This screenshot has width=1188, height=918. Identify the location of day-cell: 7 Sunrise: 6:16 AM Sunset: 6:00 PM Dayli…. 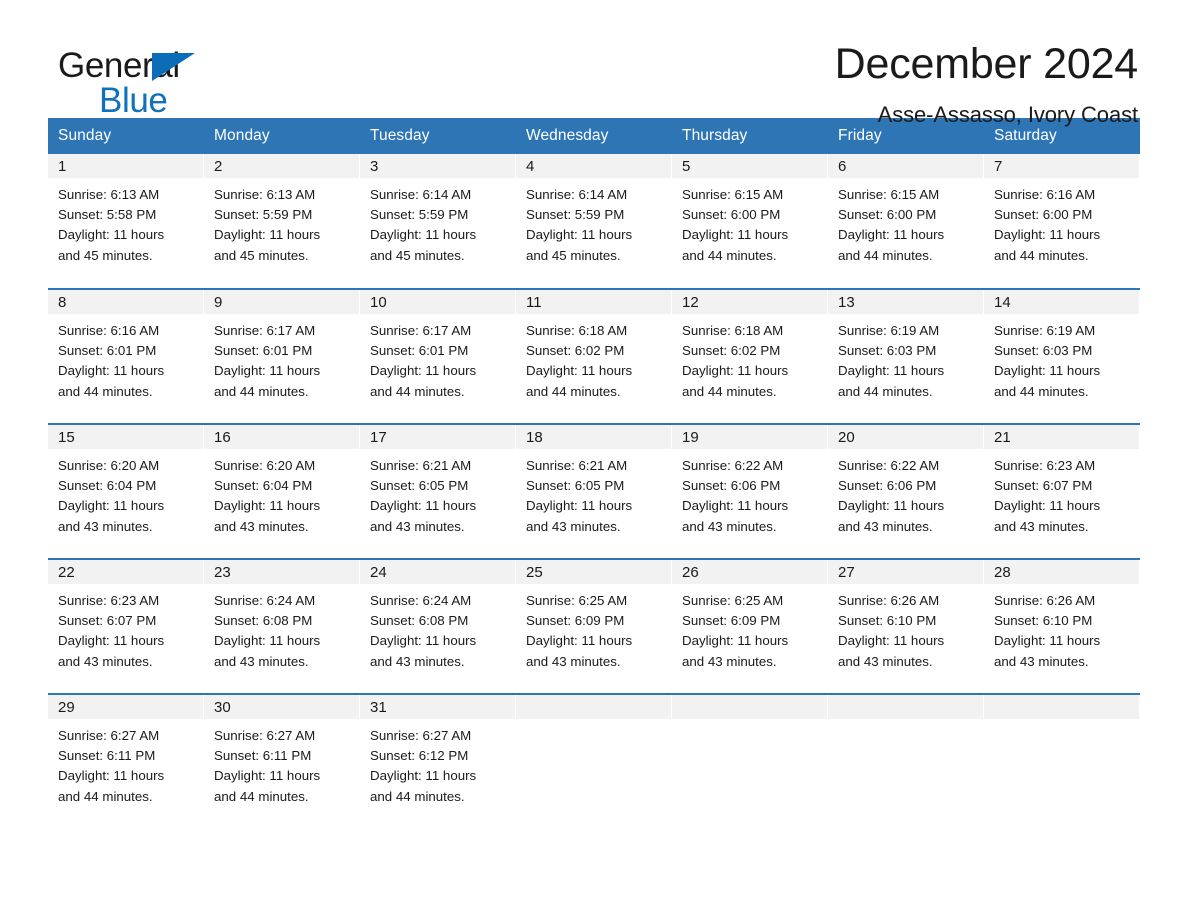
(1062, 221).